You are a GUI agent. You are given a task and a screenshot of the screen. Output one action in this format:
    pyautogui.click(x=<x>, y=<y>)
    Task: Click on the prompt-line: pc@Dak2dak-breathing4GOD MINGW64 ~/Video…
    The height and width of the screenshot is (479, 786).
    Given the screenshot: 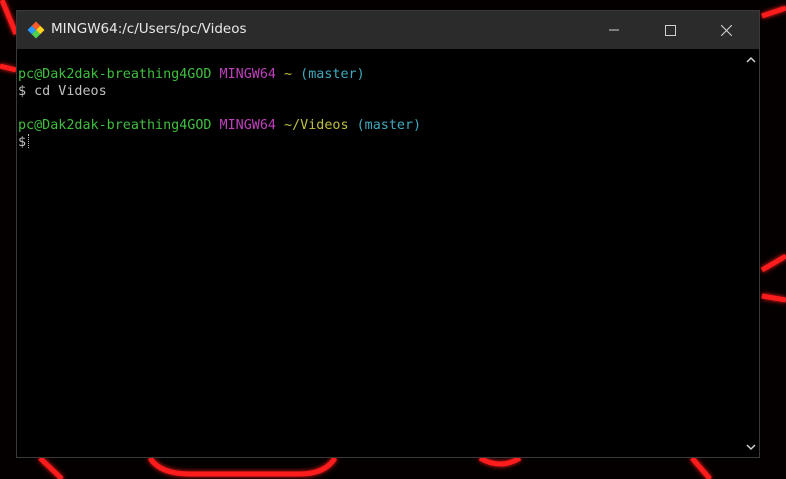 What is the action you would take?
    pyautogui.click(x=380, y=125)
    